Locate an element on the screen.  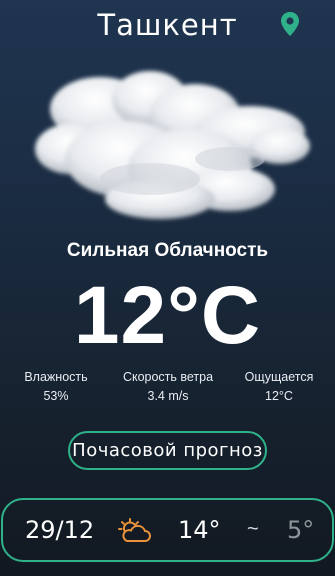
forecast-day-card: 29/12 14° ~ 5° is located at coordinates (167, 530).